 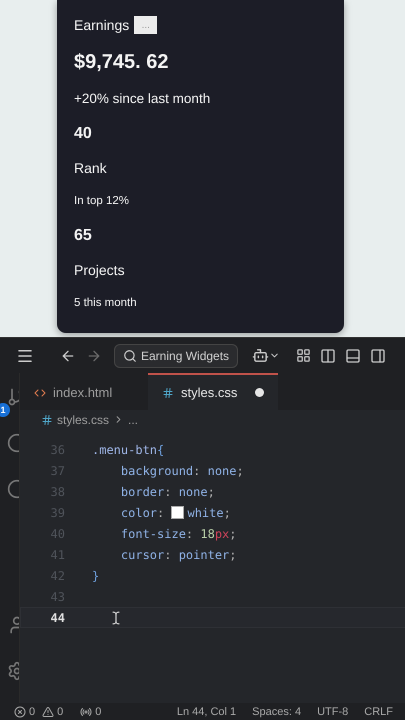 I want to click on line-number: 44, so click(x=57, y=617).